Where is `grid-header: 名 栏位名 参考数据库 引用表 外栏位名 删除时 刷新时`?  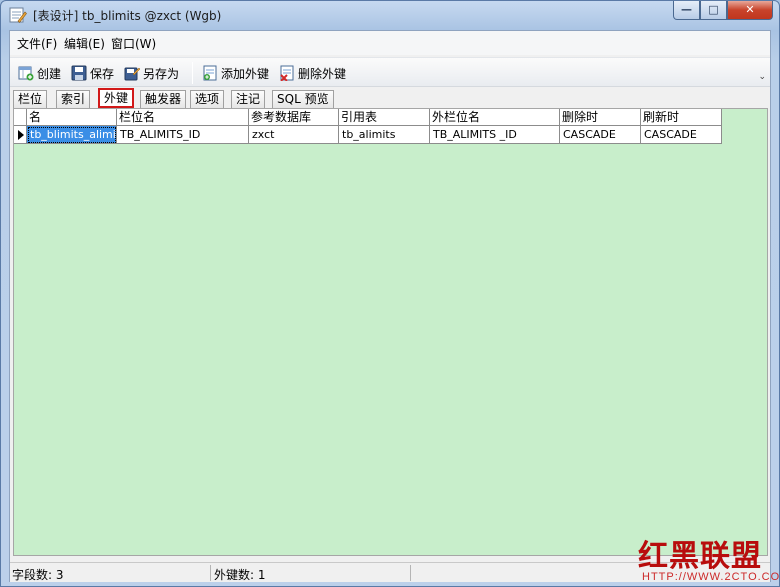
grid-header: 名 栏位名 参考数据库 引用表 外栏位名 删除时 刷新时 is located at coordinates (368, 117).